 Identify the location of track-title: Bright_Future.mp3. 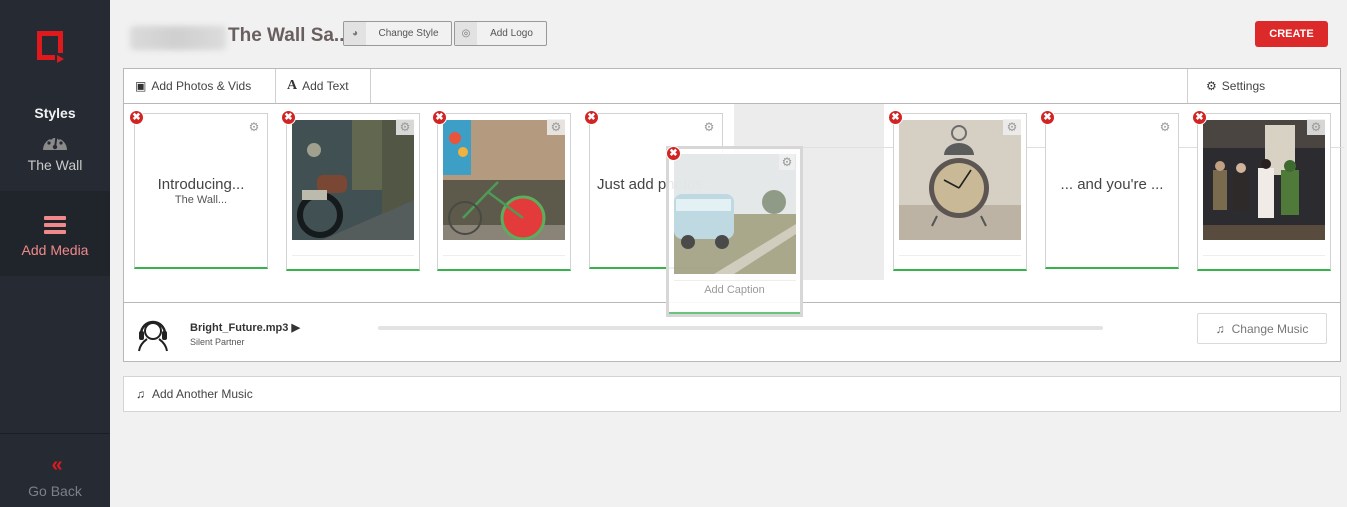
(239, 328).